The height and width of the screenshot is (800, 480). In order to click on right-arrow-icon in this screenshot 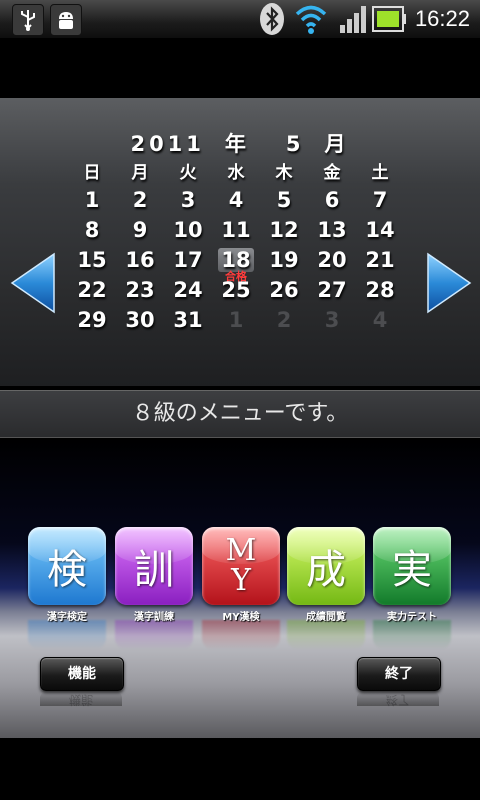, I will do `click(449, 283)`.